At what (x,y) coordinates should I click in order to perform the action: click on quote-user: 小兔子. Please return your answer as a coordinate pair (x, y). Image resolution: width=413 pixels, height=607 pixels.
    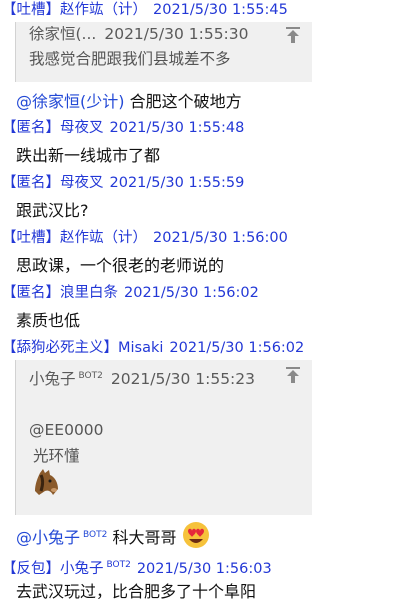
    Looking at the image, I should click on (52, 379).